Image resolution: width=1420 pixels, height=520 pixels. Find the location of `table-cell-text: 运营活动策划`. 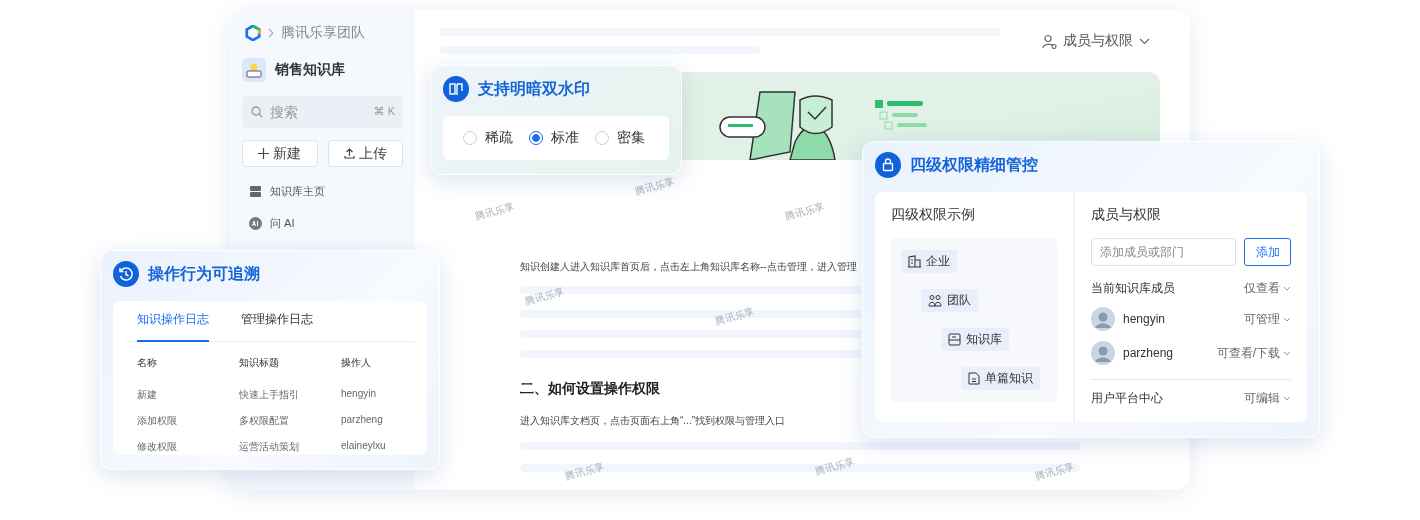

table-cell-text: 运营活动策划 is located at coordinates (269, 447).